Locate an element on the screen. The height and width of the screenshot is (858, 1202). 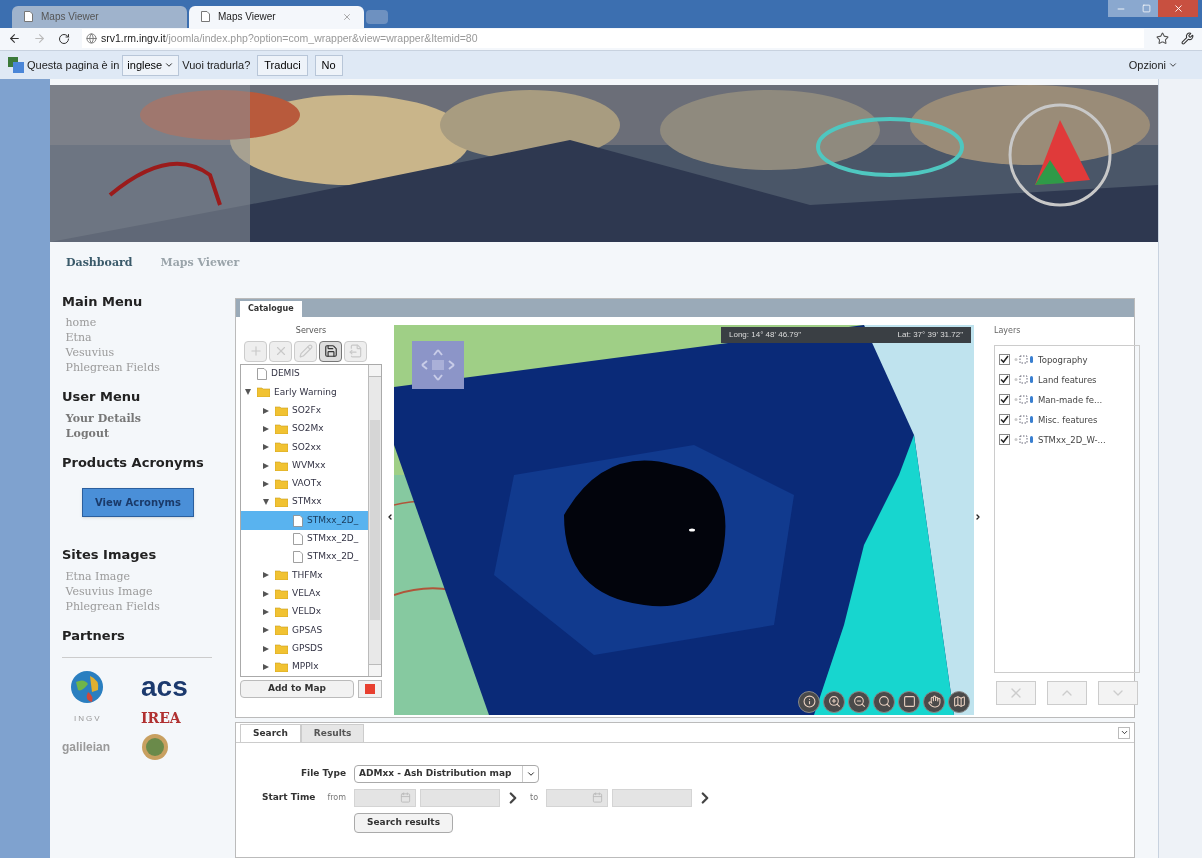
tree-item: SO2Fx is located at coordinates (304, 410).